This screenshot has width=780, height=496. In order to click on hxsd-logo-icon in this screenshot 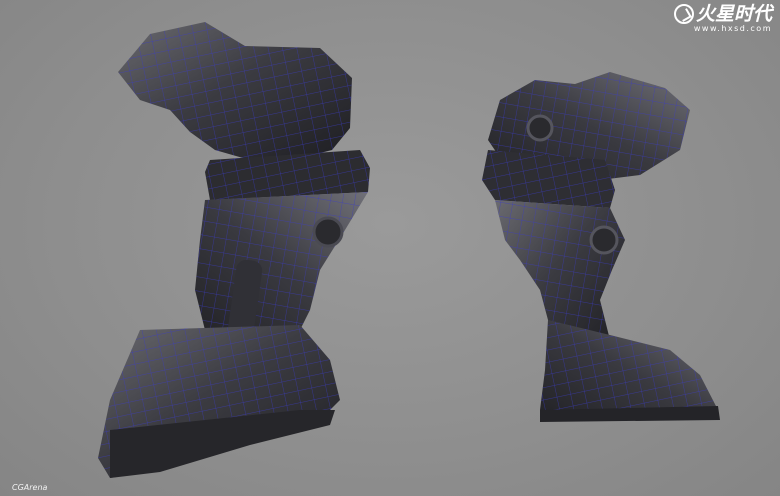, I will do `click(683, 14)`.